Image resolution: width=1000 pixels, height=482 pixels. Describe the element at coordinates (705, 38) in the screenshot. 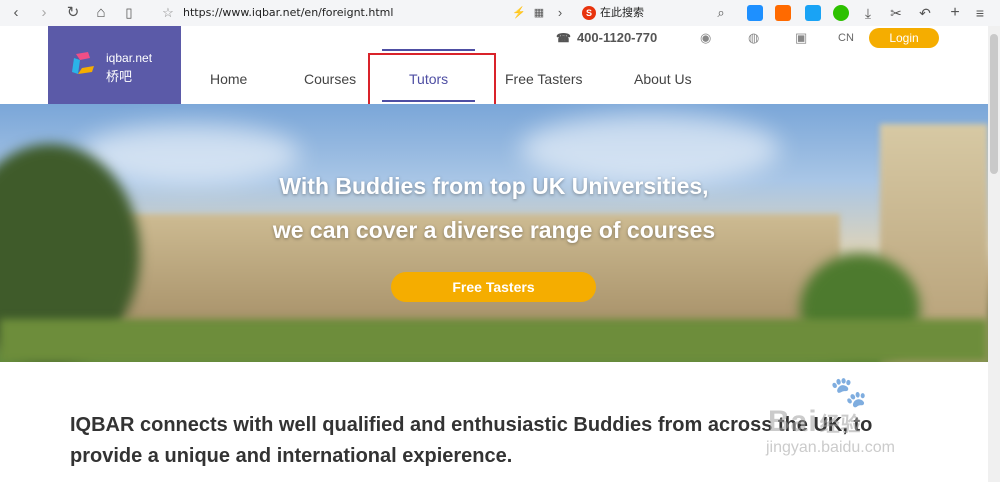

I see `weibo-icon: ◉` at that location.